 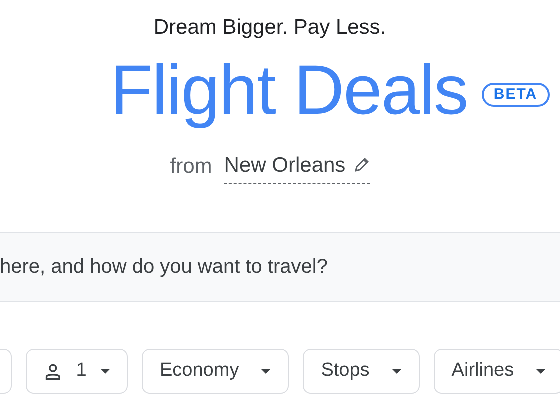 What do you see at coordinates (497, 371) in the screenshot?
I see `filter-chip: Airlines` at bounding box center [497, 371].